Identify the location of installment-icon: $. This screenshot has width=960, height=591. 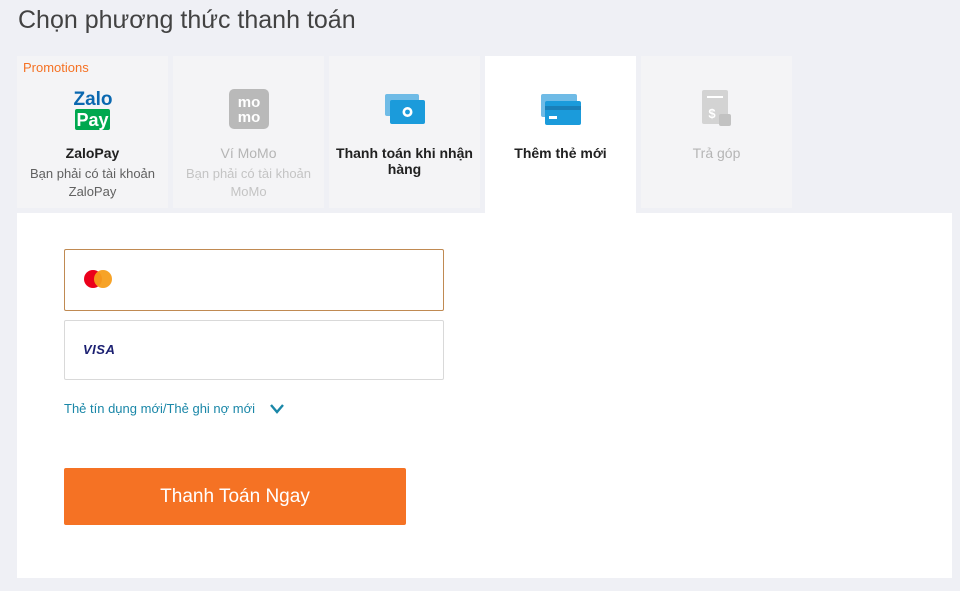
(716, 109).